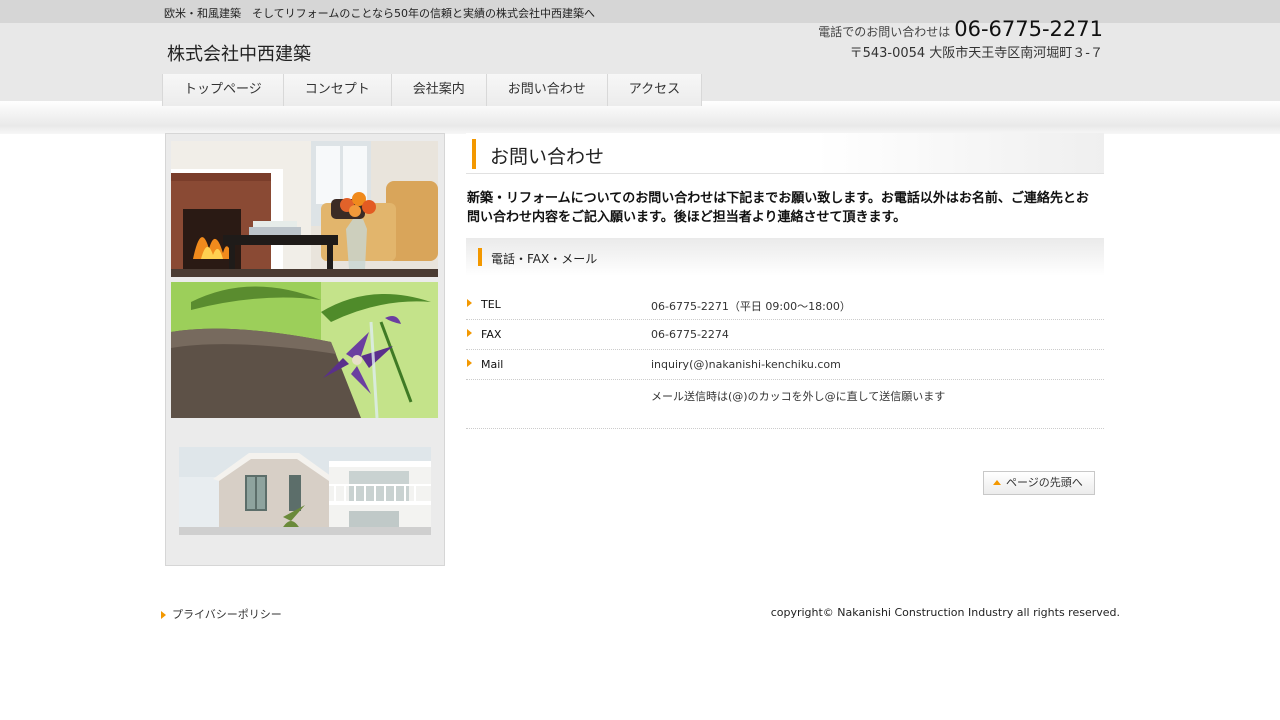  I want to click on site-logo: 株式会社中西建築, so click(239, 53).